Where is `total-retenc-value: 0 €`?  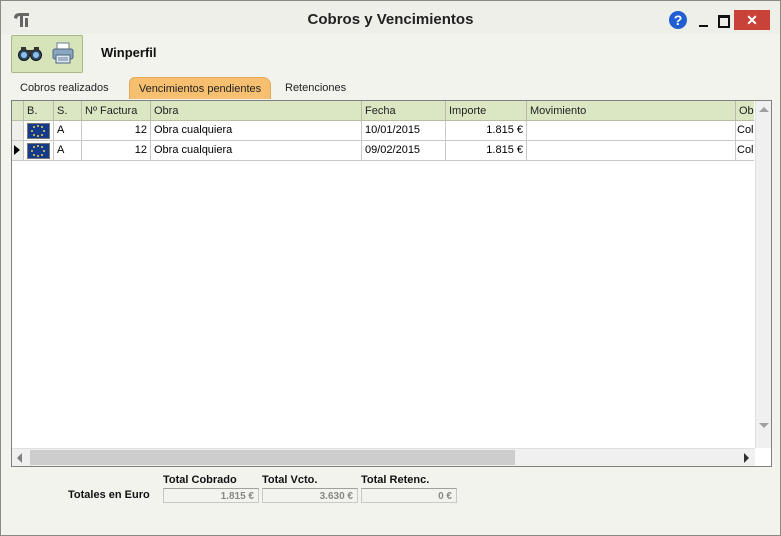 total-retenc-value: 0 € is located at coordinates (409, 495).